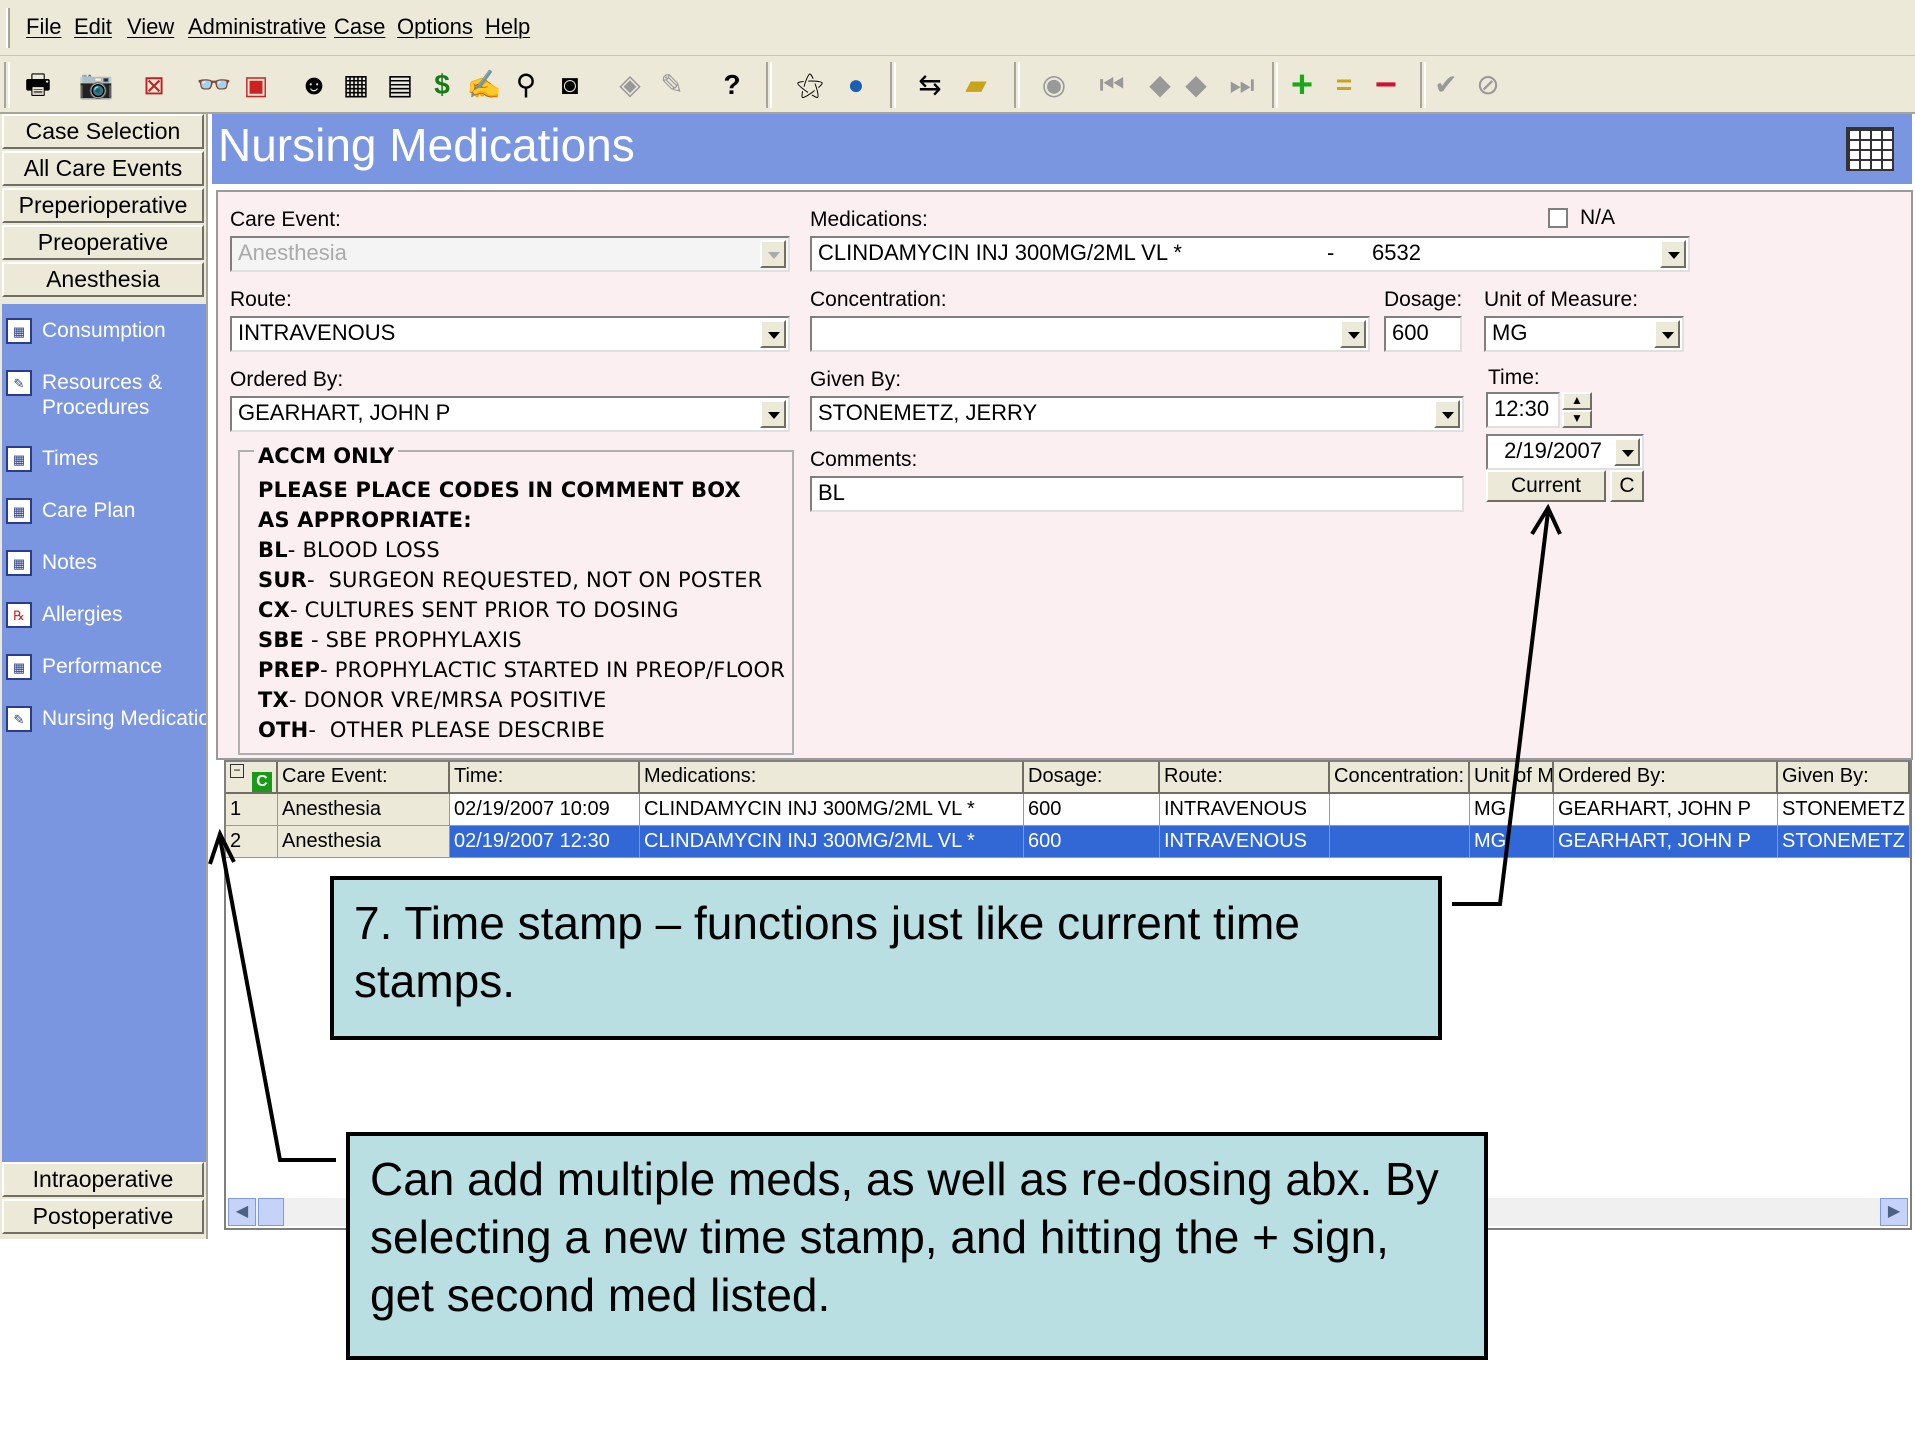 This screenshot has width=1915, height=1435. I want to click on nav-item-resources-procedures: ✎ Resources & Procedures, so click(106, 394).